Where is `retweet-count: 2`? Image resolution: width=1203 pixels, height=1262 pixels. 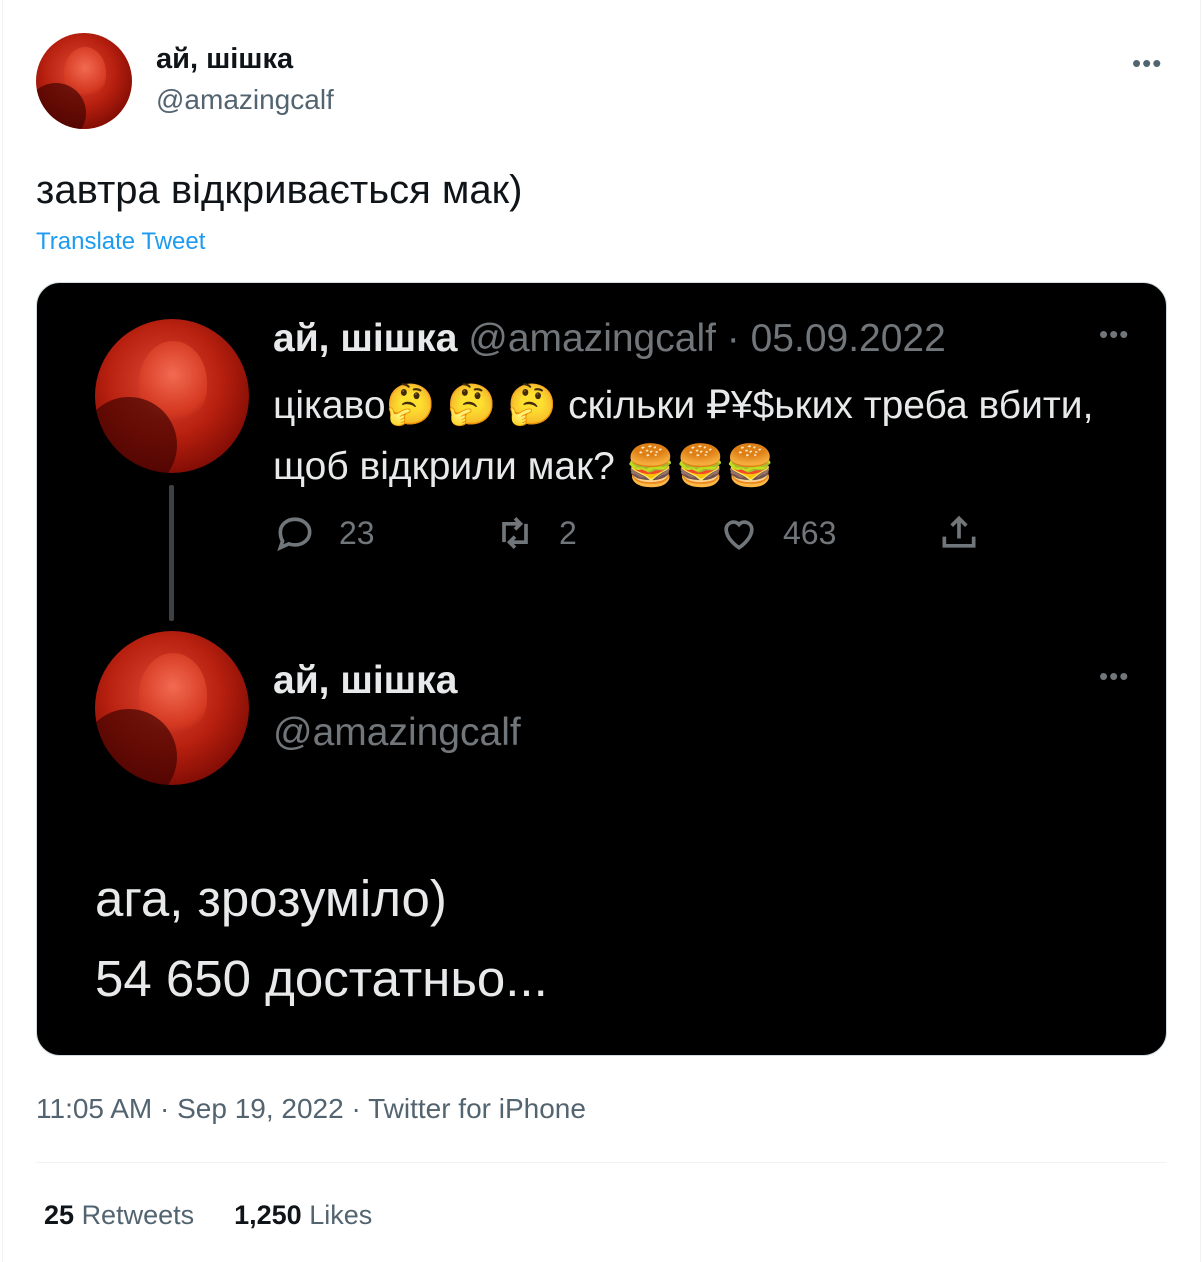
retweet-count: 2 is located at coordinates (568, 532).